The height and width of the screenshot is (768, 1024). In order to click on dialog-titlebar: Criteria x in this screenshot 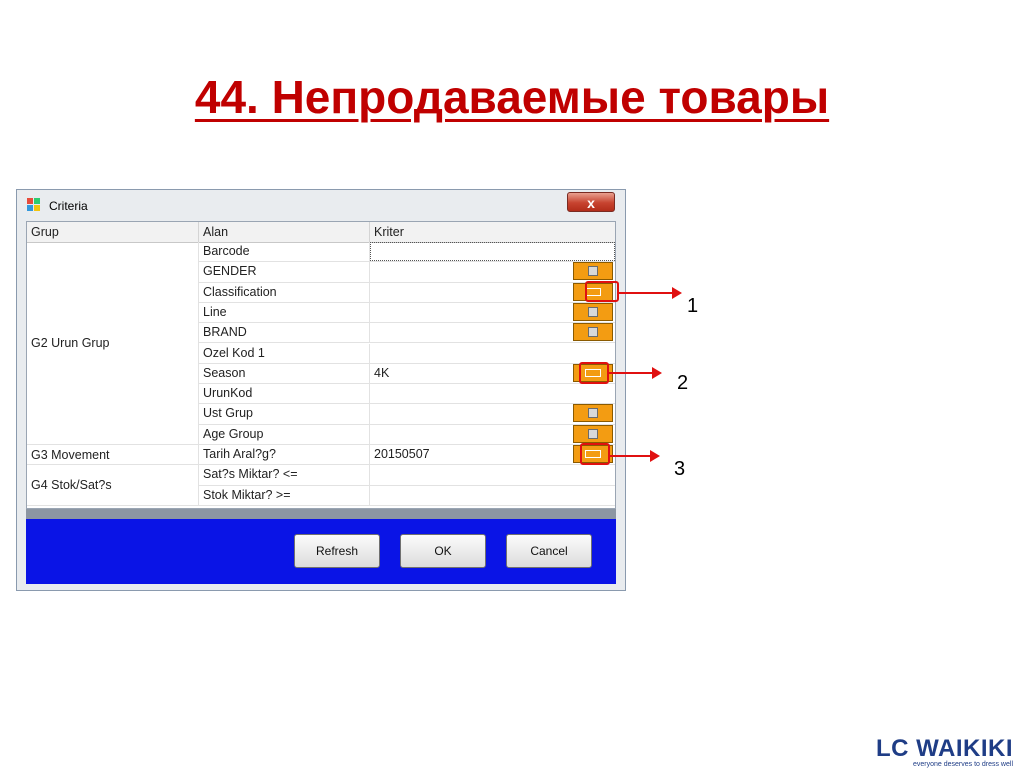, I will do `click(321, 205)`.